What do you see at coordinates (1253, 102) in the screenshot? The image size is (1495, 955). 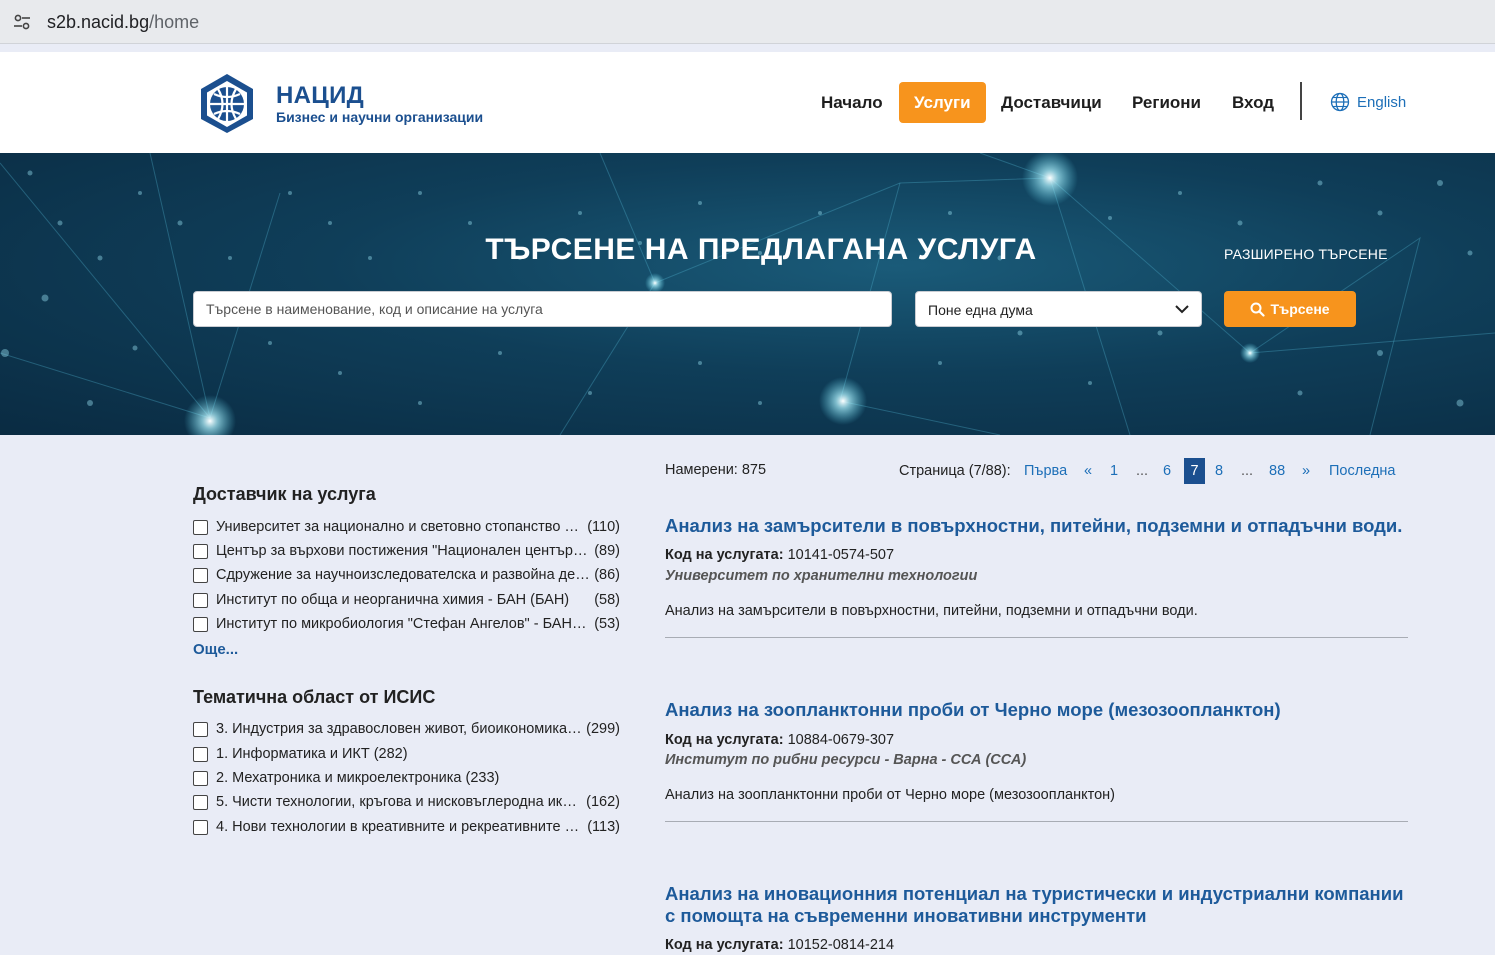 I see `nav-login: Вход` at bounding box center [1253, 102].